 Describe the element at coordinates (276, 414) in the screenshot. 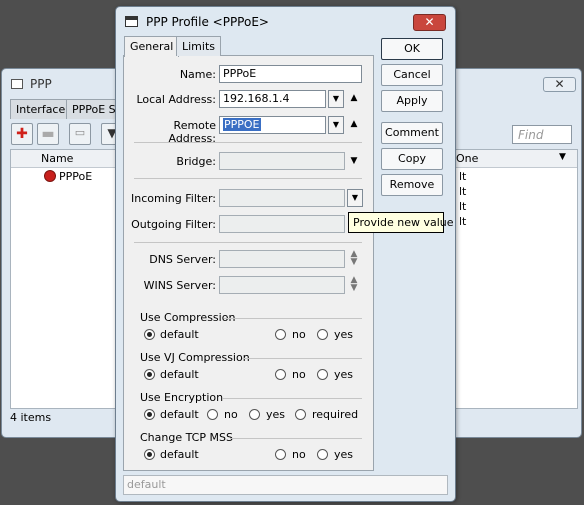

I see `use-encryption-yes-label: yes` at that location.